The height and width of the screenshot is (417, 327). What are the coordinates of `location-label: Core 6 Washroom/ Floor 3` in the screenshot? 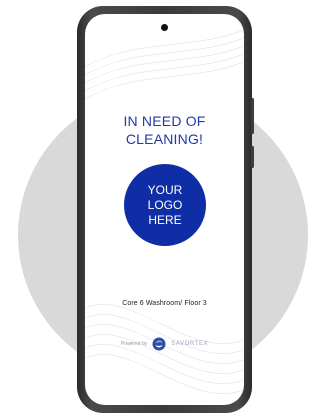 It's located at (164, 303).